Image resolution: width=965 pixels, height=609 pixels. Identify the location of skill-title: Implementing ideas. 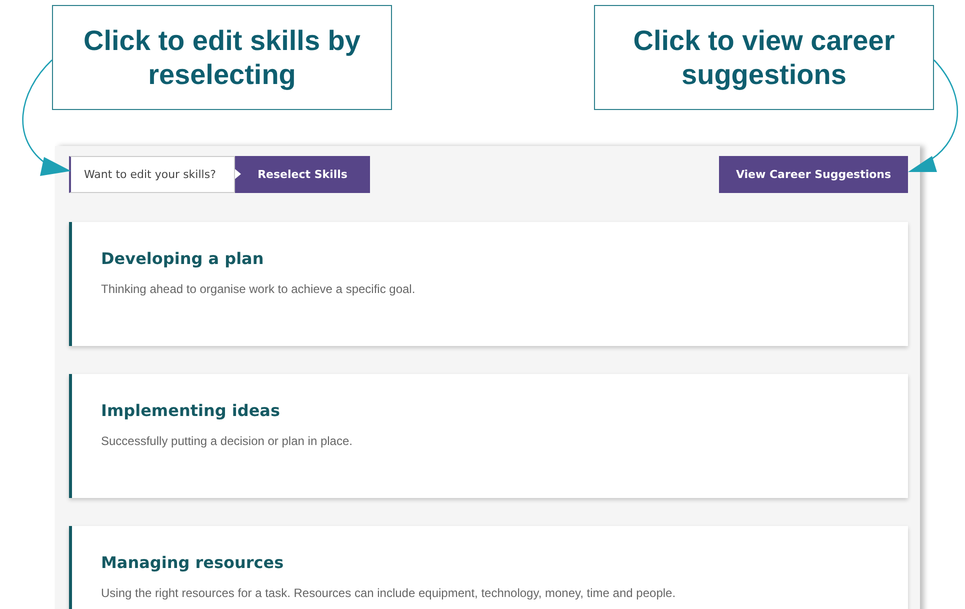
(191, 410).